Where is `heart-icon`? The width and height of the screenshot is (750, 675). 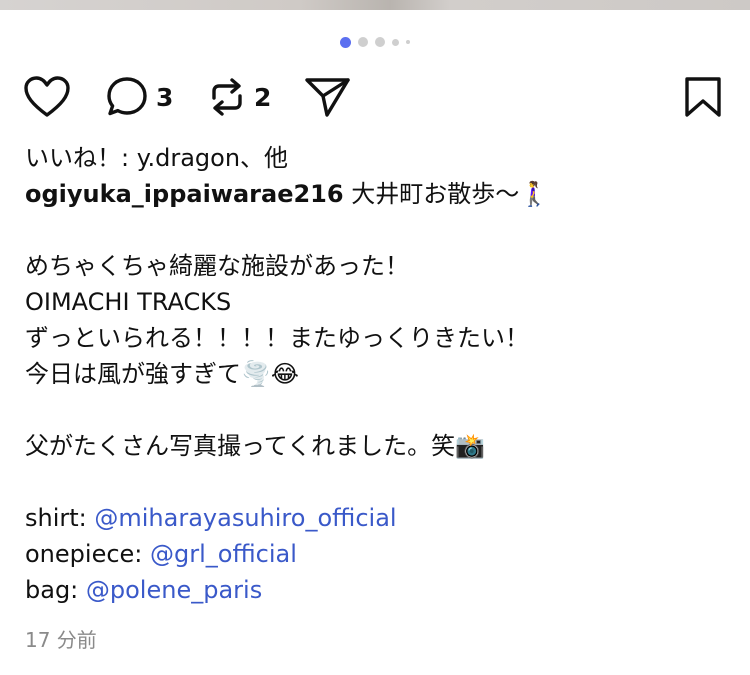 heart-icon is located at coordinates (47, 96).